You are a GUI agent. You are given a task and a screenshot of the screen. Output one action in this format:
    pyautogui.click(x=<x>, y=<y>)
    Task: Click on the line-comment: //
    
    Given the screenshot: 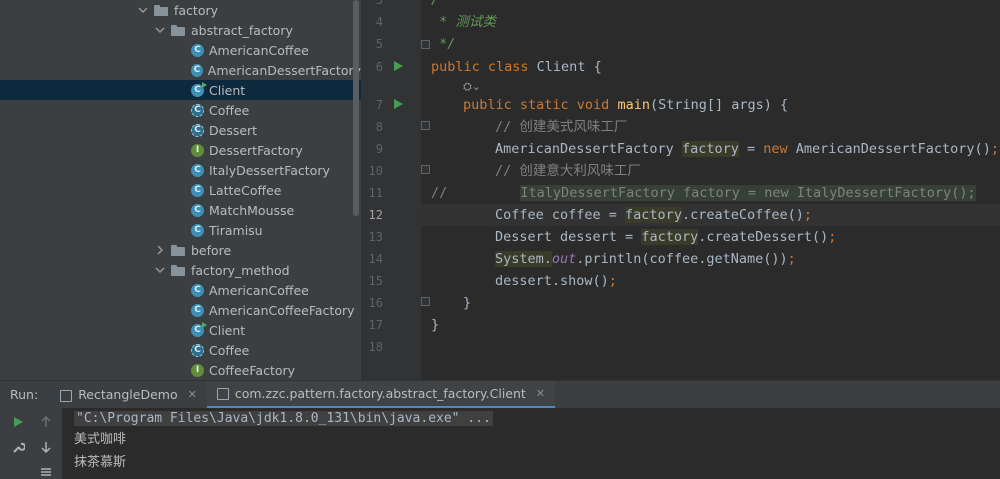 What is the action you would take?
    pyautogui.click(x=439, y=193)
    